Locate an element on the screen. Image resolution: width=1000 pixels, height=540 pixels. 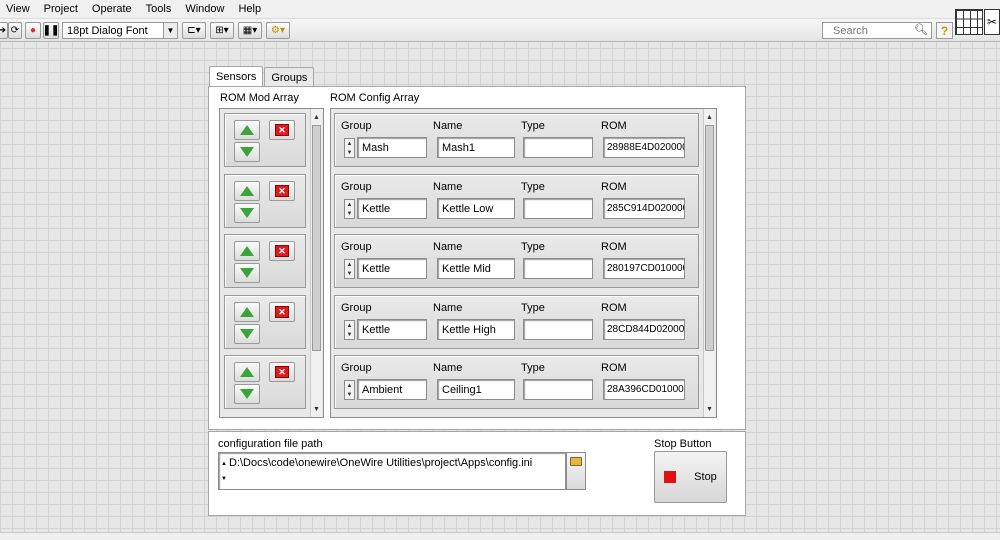
rom-field: 28CD844D020000 is located at coordinates (644, 329).